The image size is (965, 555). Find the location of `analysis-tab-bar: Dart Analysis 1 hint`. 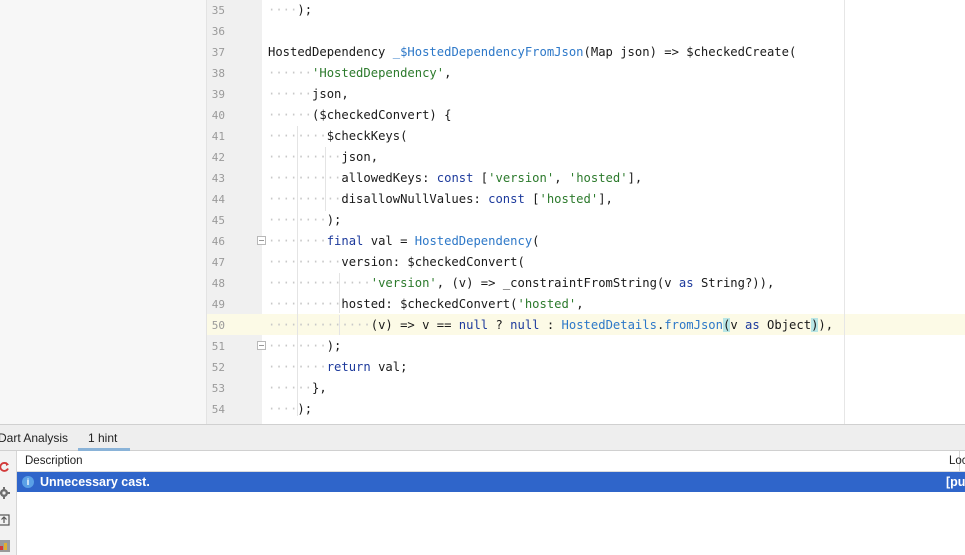

analysis-tab-bar: Dart Analysis 1 hint is located at coordinates (482, 437).